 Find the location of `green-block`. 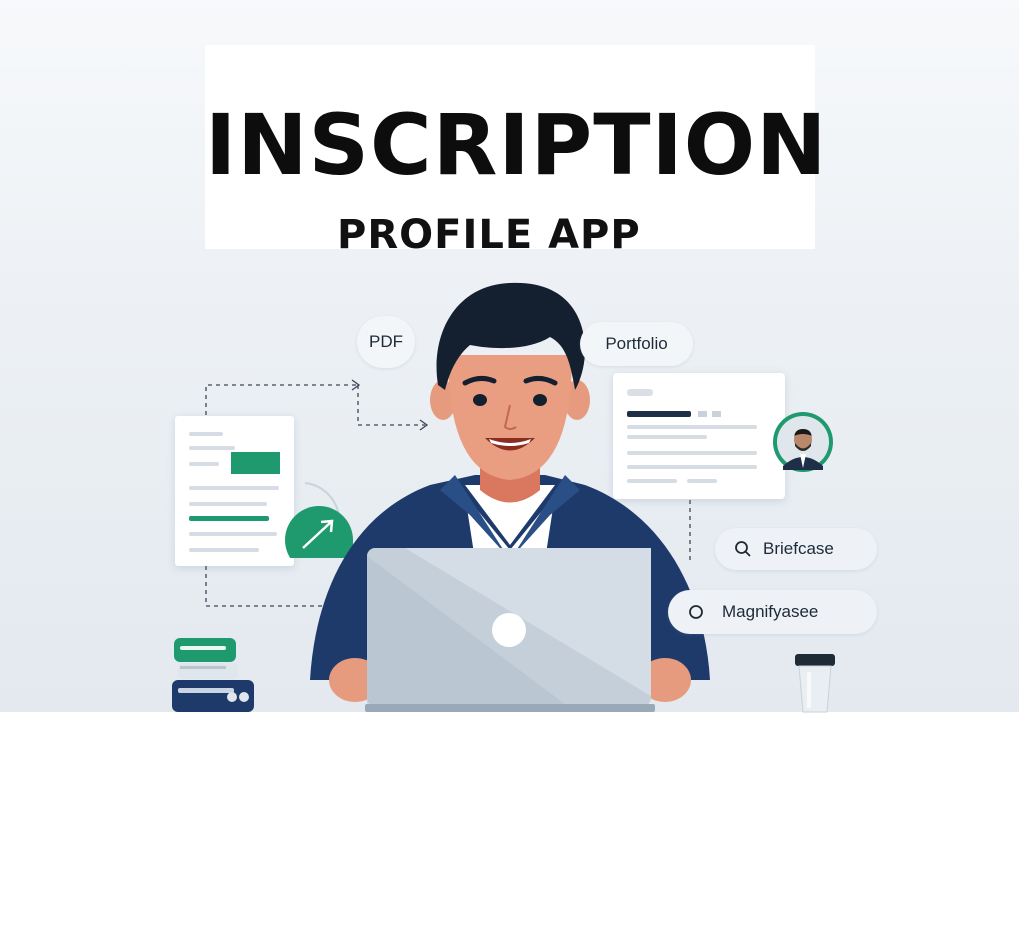

green-block is located at coordinates (255, 463).